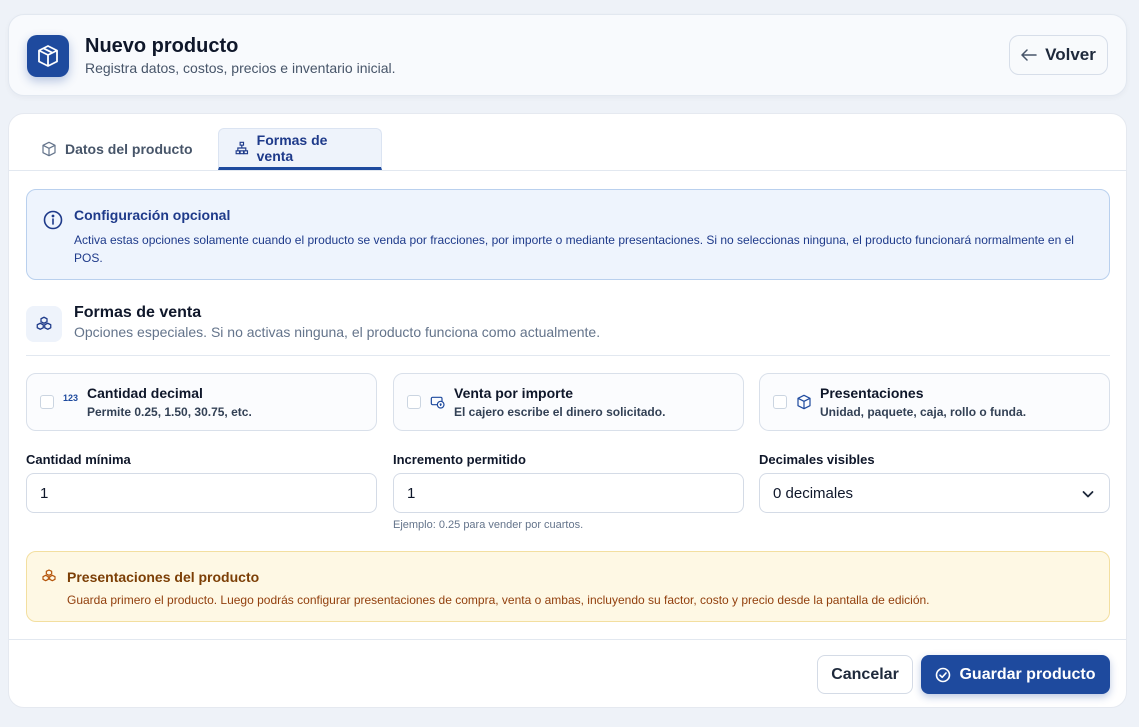 This screenshot has width=1139, height=727. What do you see at coordinates (514, 393) in the screenshot?
I see `option-title: Venta por importe` at bounding box center [514, 393].